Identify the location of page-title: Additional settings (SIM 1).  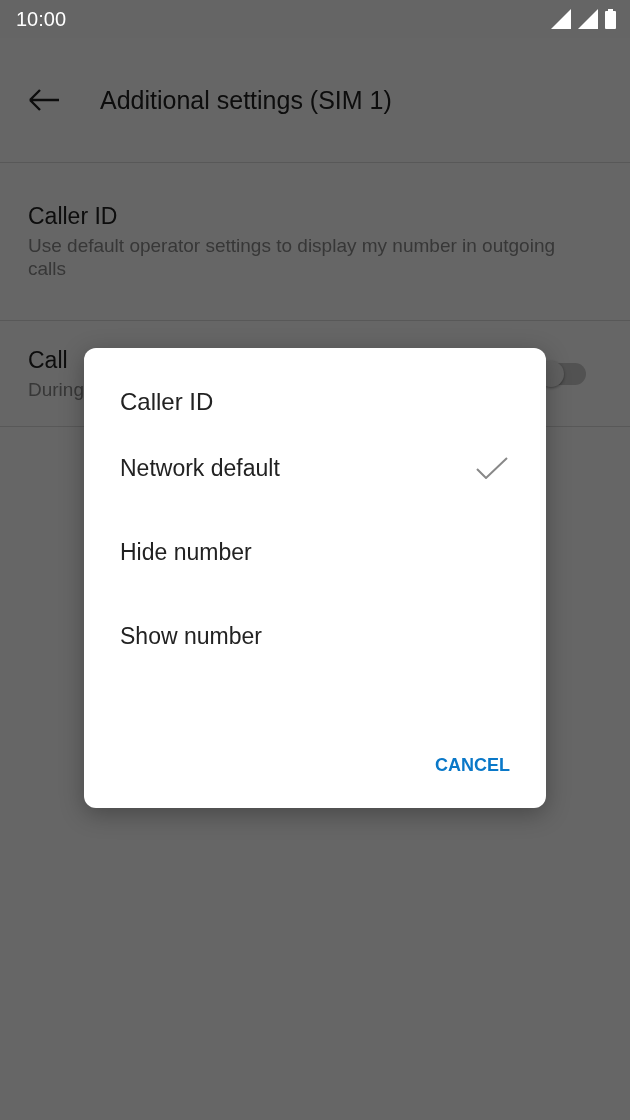
(246, 100).